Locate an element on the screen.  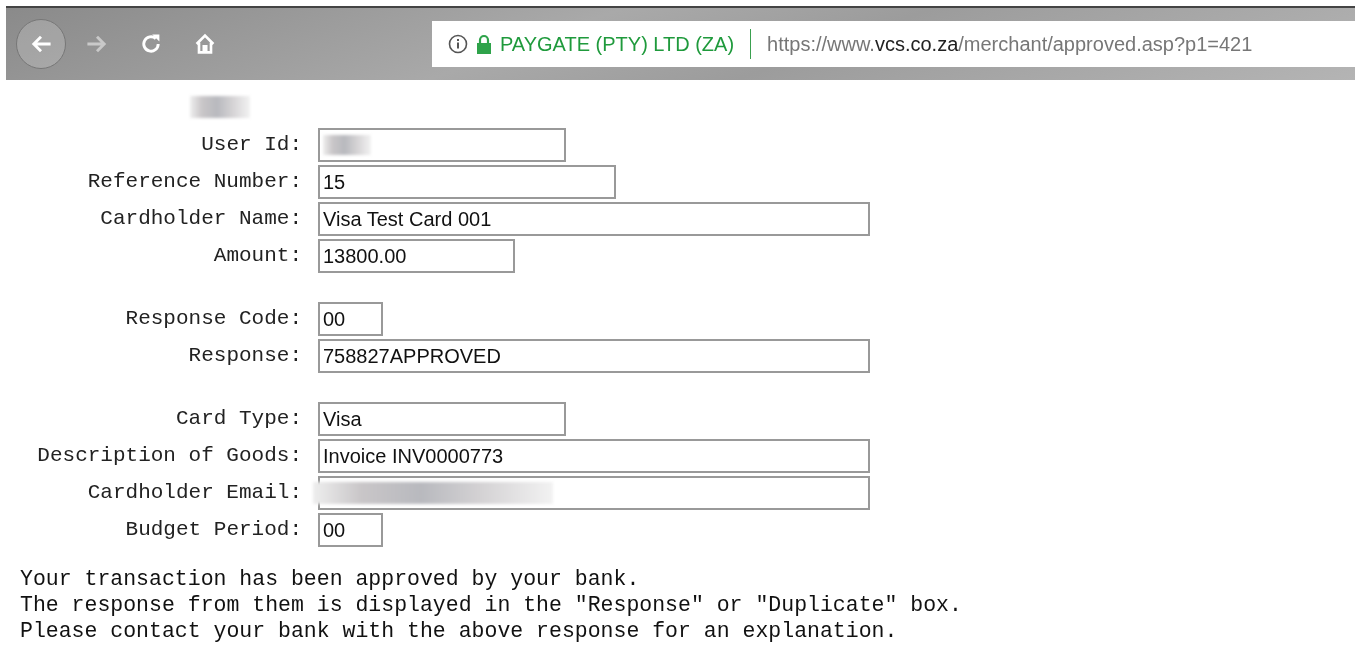
field-label: Reference Number: is located at coordinates (194, 181).